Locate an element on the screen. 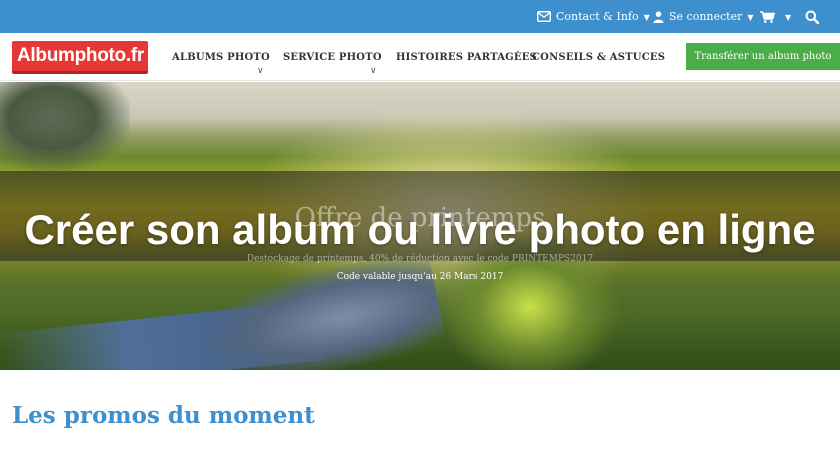 The image size is (840, 460). nav-item-label: ALBUMS PHOTO is located at coordinates (221, 57).